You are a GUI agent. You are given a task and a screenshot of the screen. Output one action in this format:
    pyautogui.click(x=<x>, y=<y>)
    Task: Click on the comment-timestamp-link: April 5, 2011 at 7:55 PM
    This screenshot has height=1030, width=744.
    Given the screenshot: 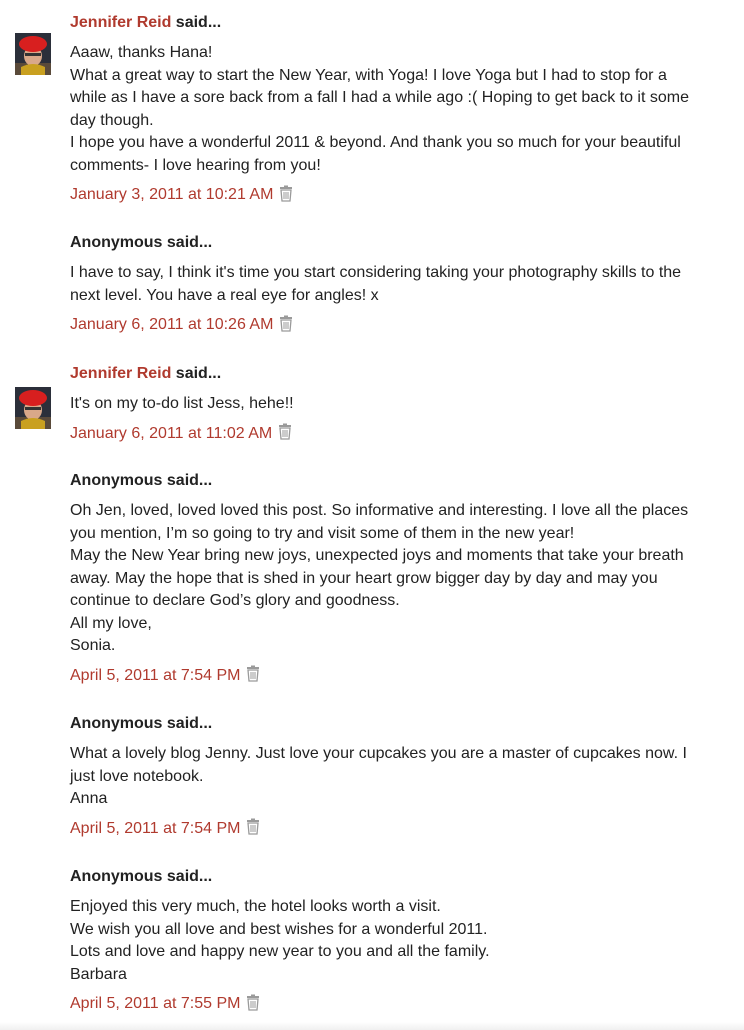 What is the action you would take?
    pyautogui.click(x=155, y=1004)
    